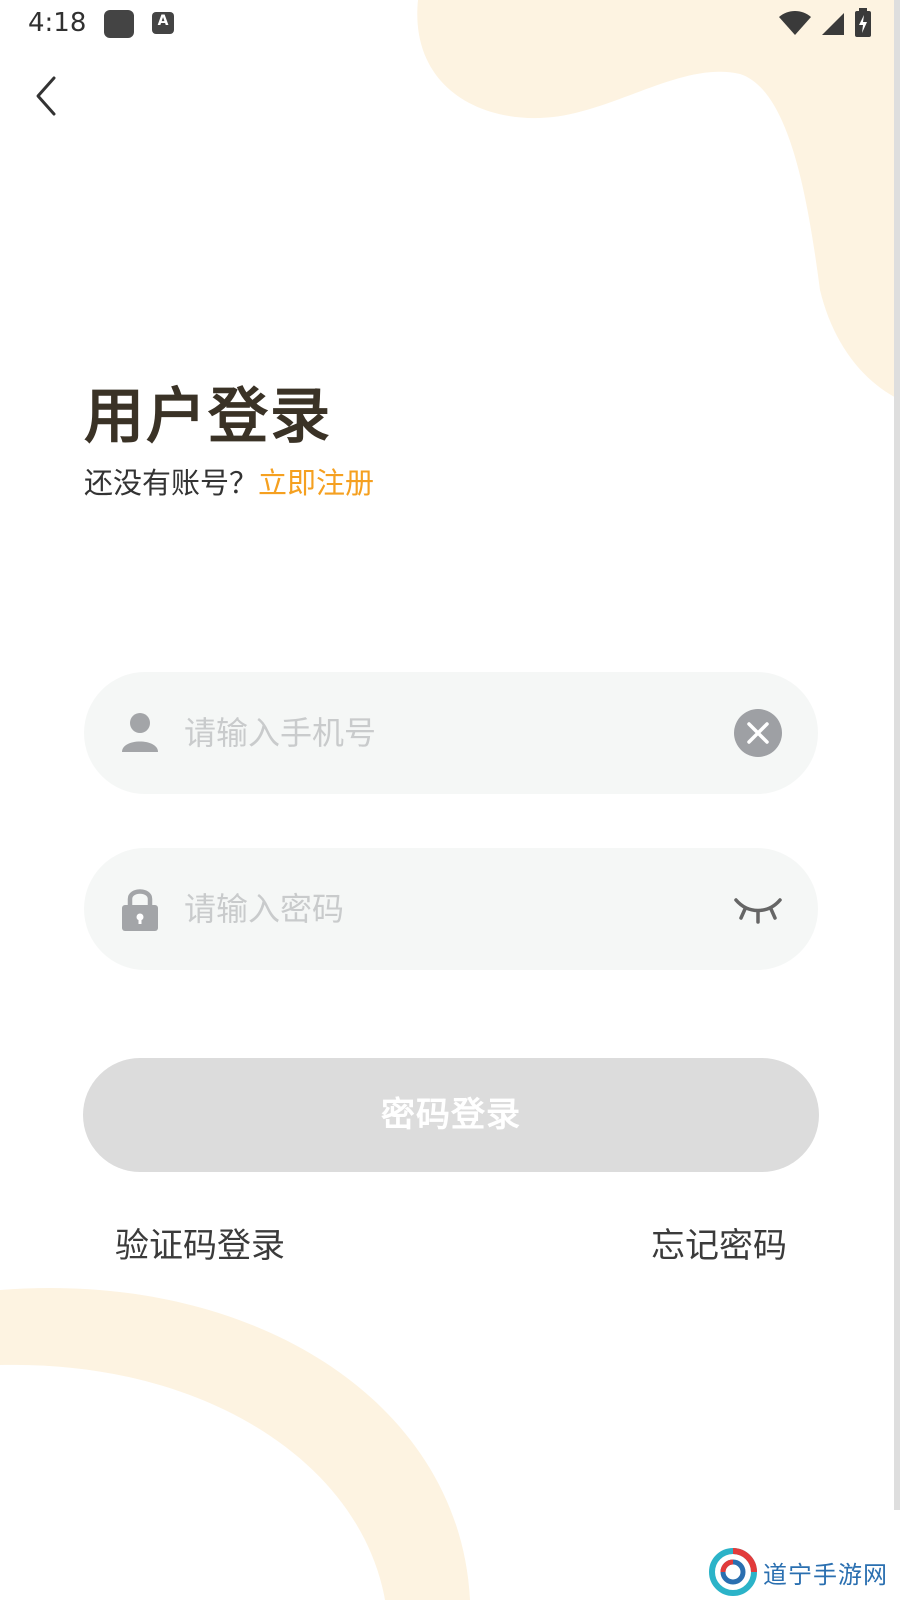 This screenshot has width=900, height=1600. I want to click on phone-field, so click(451, 733).